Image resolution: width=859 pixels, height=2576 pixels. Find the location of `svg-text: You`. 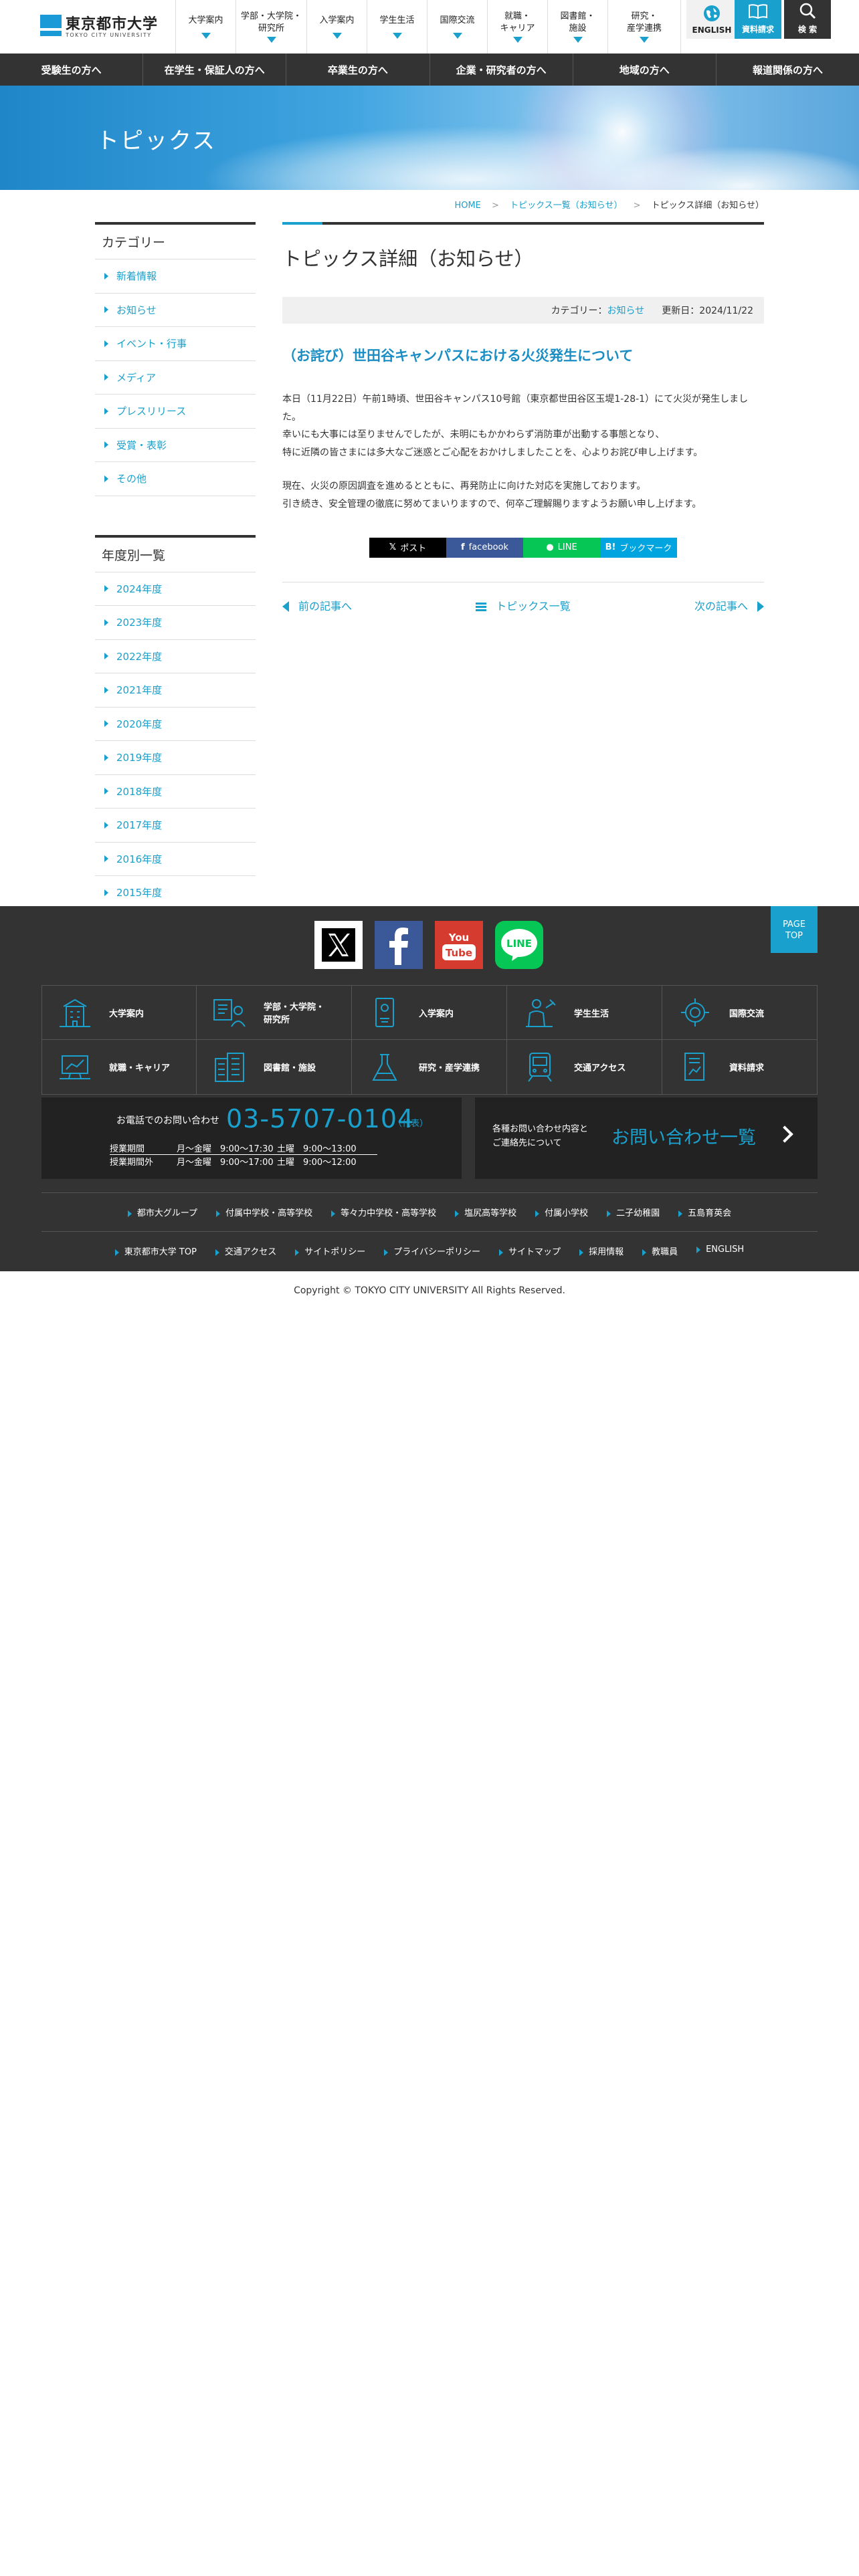

svg-text: You is located at coordinates (459, 938).